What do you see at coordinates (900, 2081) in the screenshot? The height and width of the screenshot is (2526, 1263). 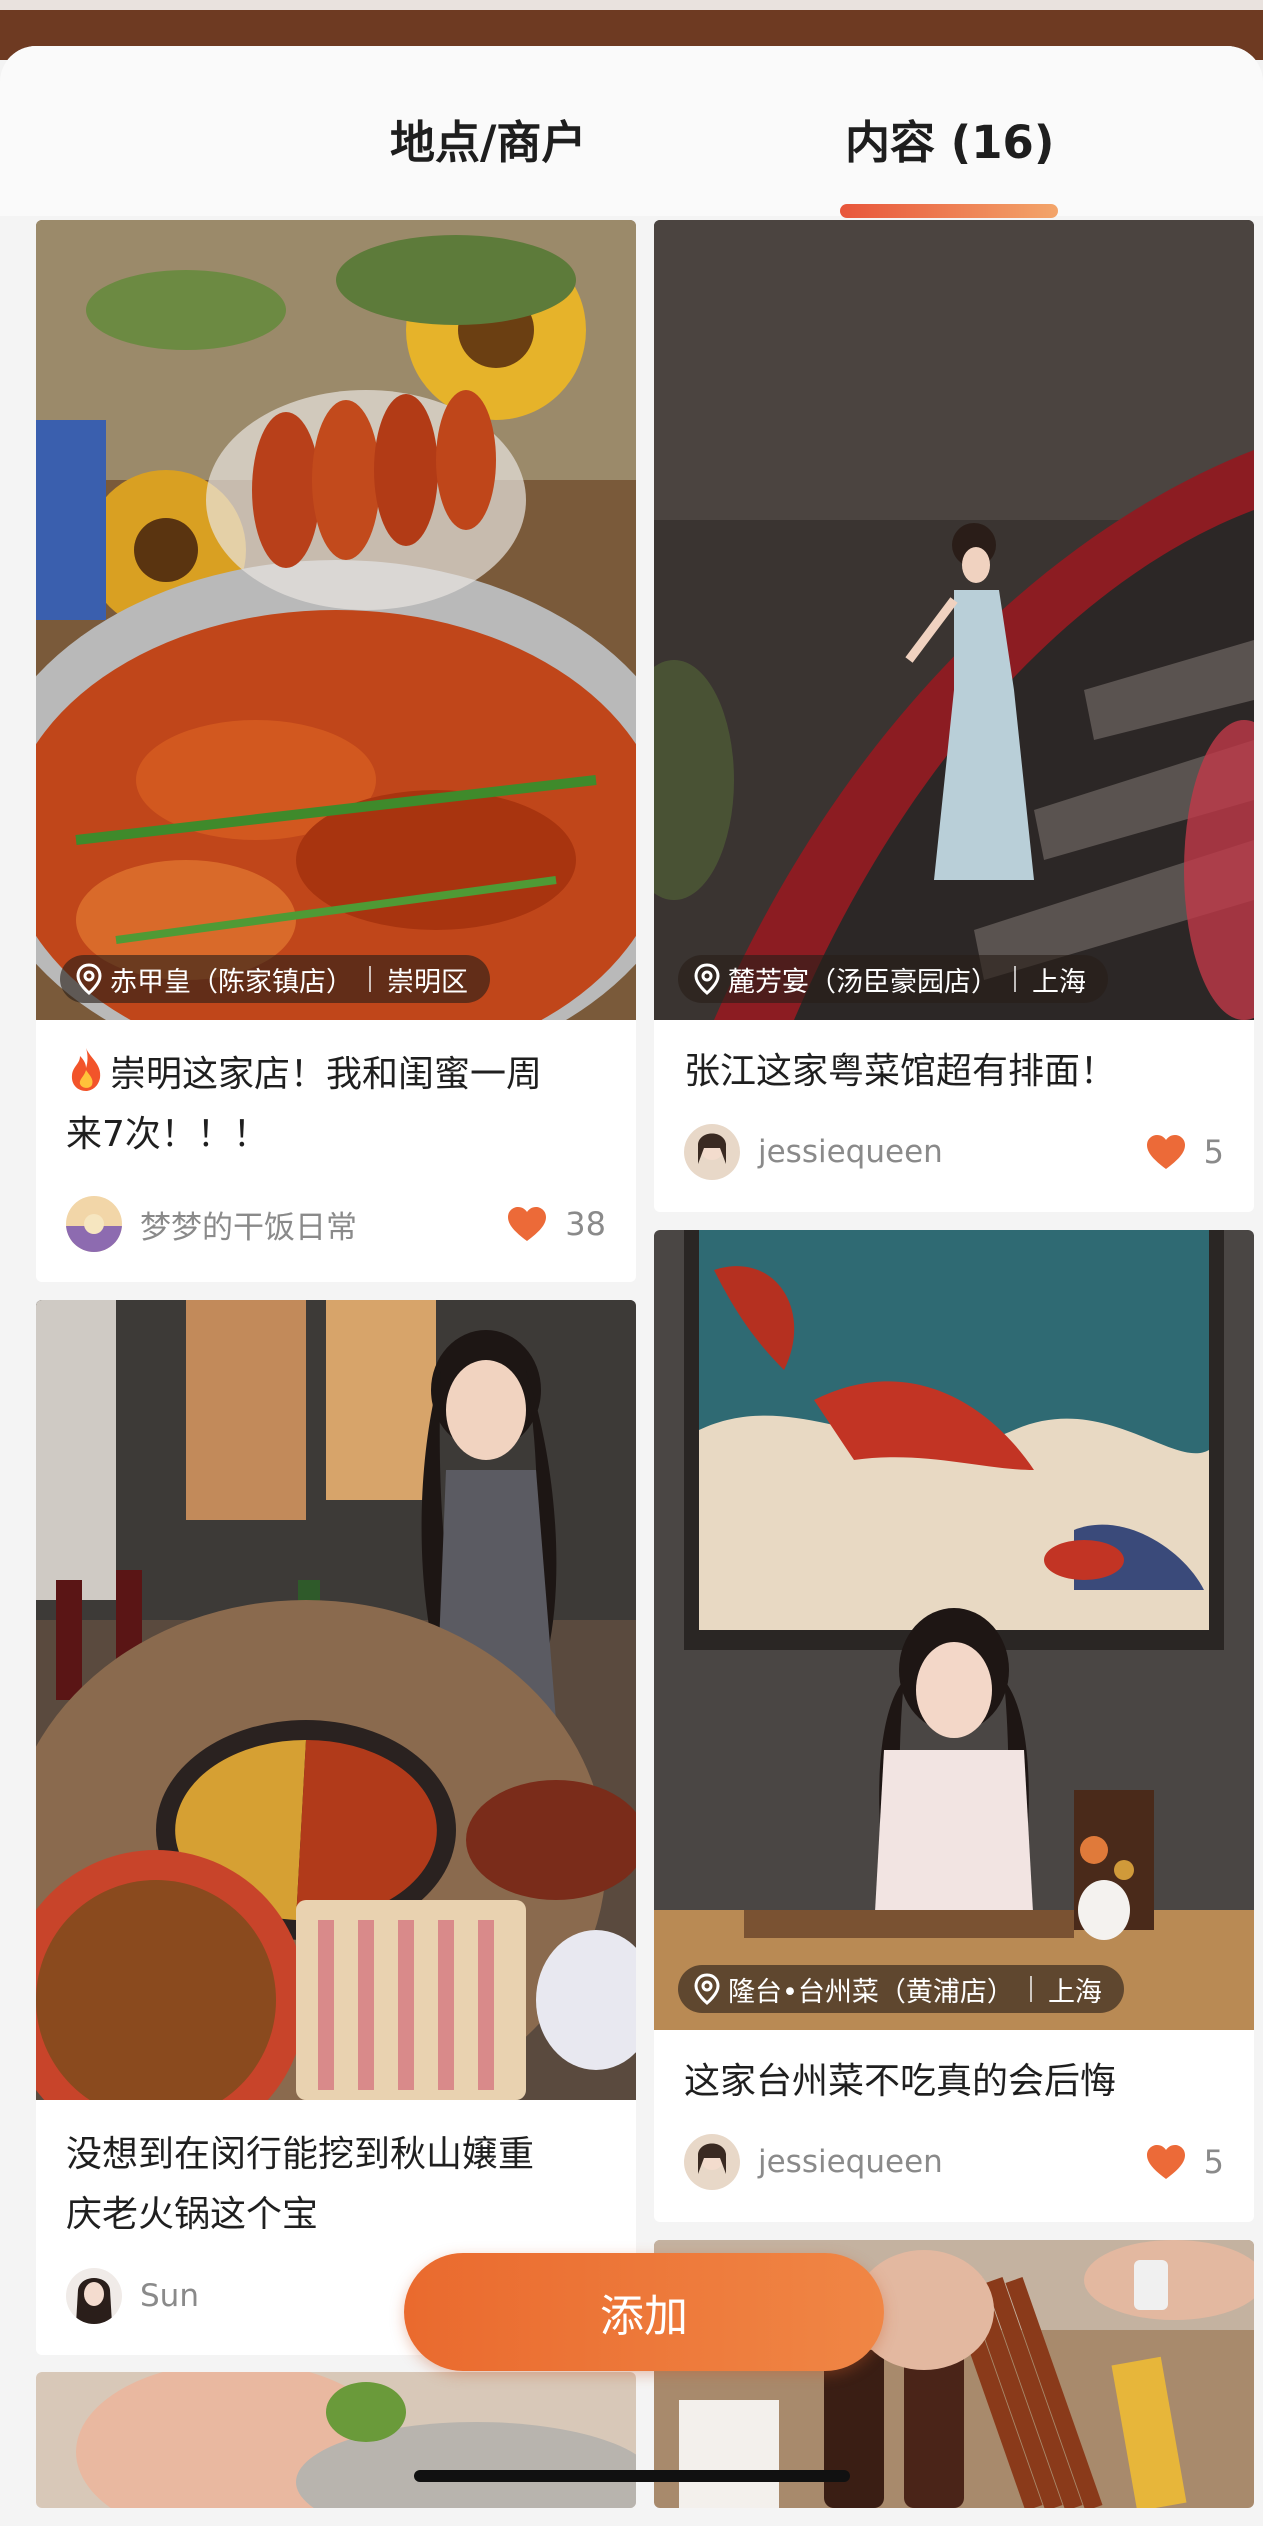 I see `post-title-line-1: 这家台州菜不吃真的会后悔` at bounding box center [900, 2081].